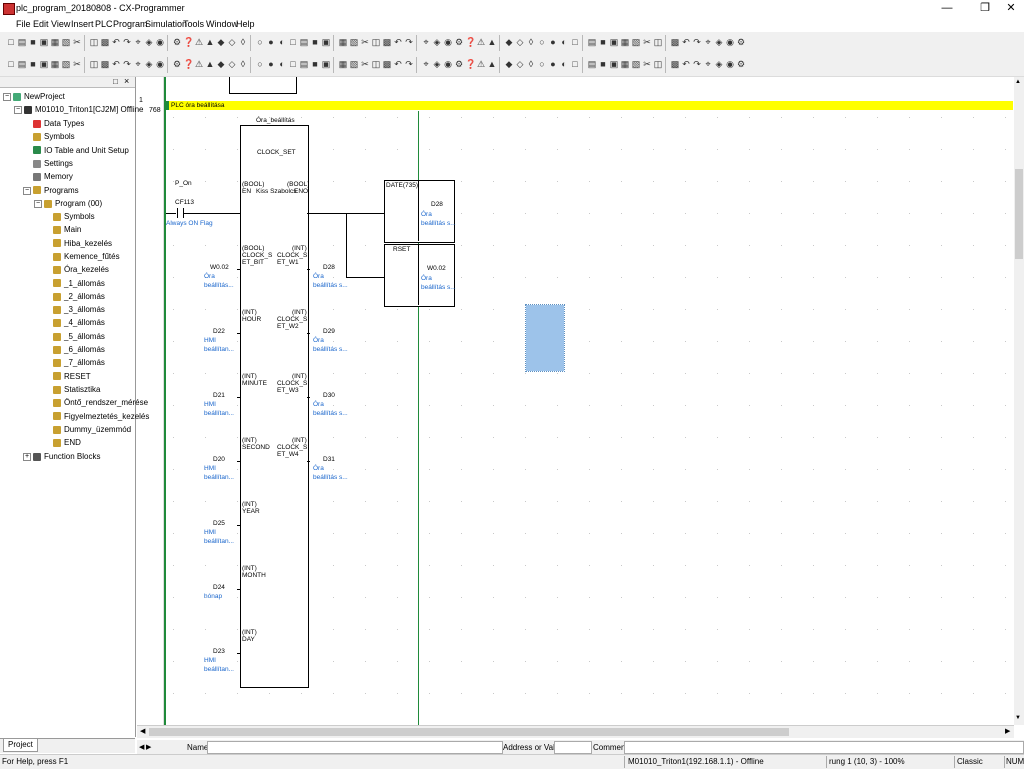 Image resolution: width=1024 pixels, height=769 pixels. I want to click on standard-tool-46-icon: ○, so click(542, 42).